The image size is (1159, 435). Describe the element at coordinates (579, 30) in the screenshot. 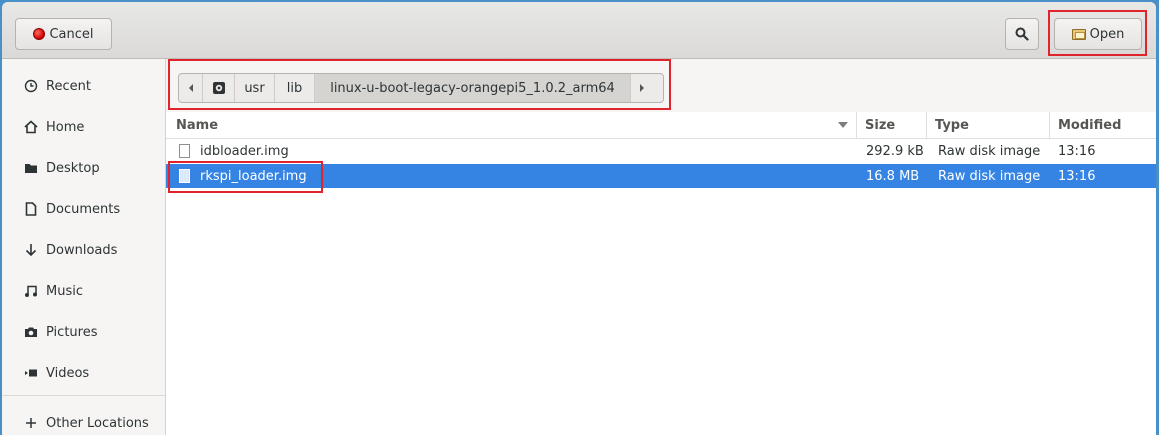

I see `header-bar: Cancel Open` at that location.